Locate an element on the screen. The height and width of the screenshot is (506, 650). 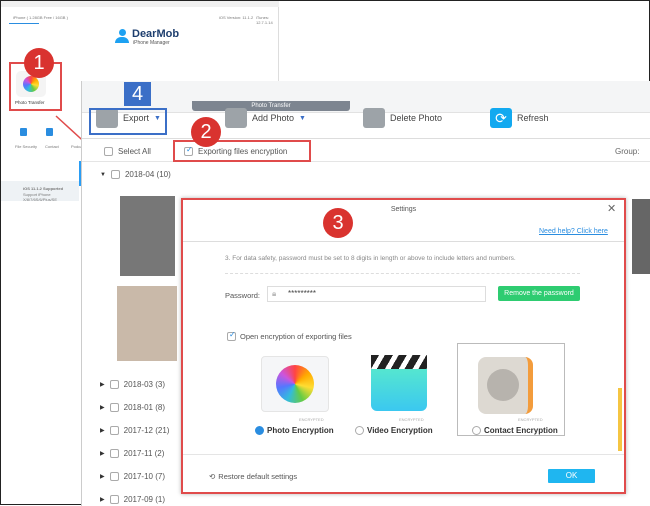
delete-photo-label: Delete Photo is located at coordinates (416, 118).